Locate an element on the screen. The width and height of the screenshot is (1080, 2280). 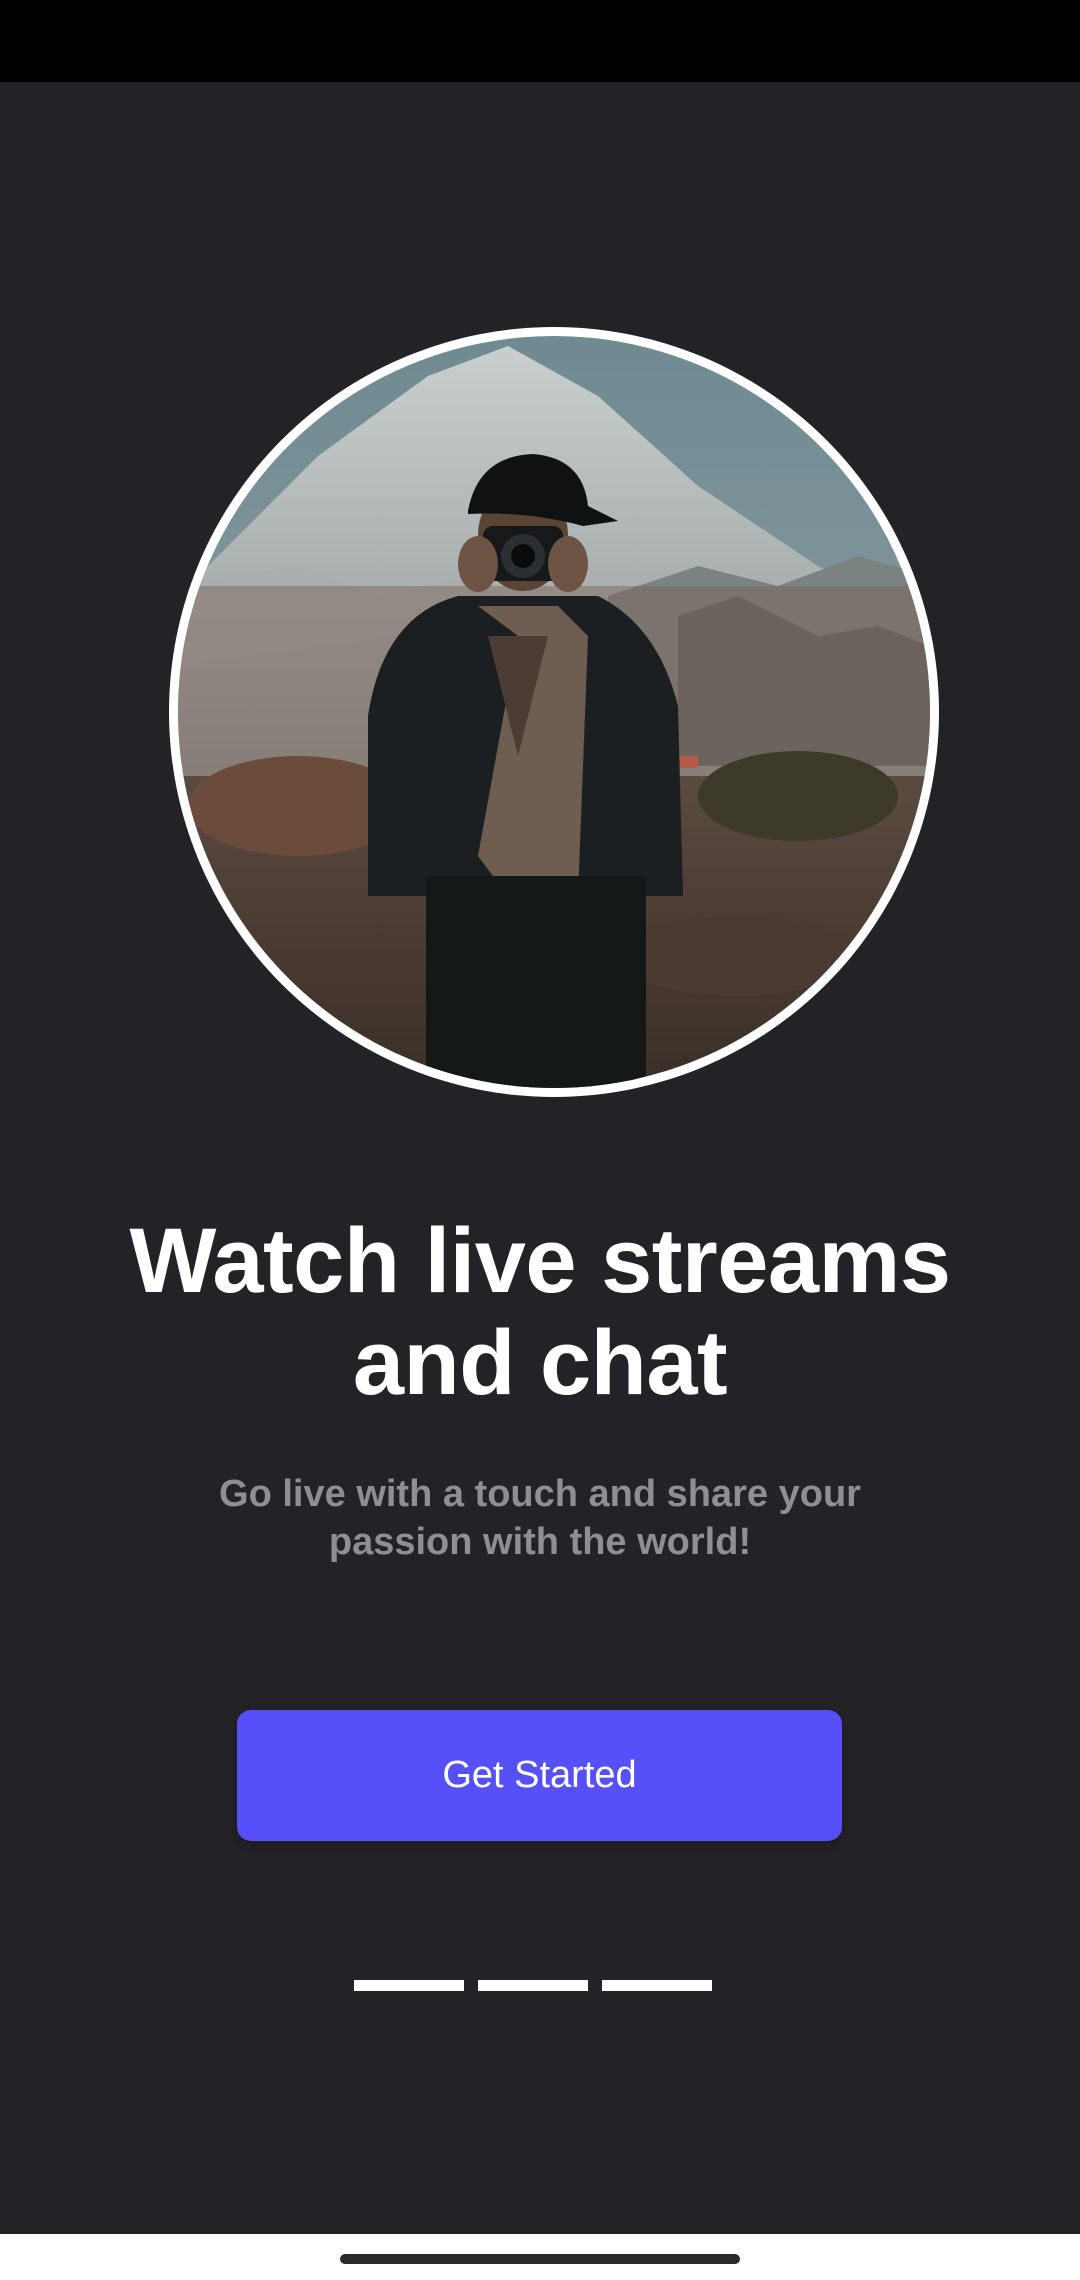
onboarding-subtitle-line-1: Go live with a touch and share your is located at coordinates (540, 1494).